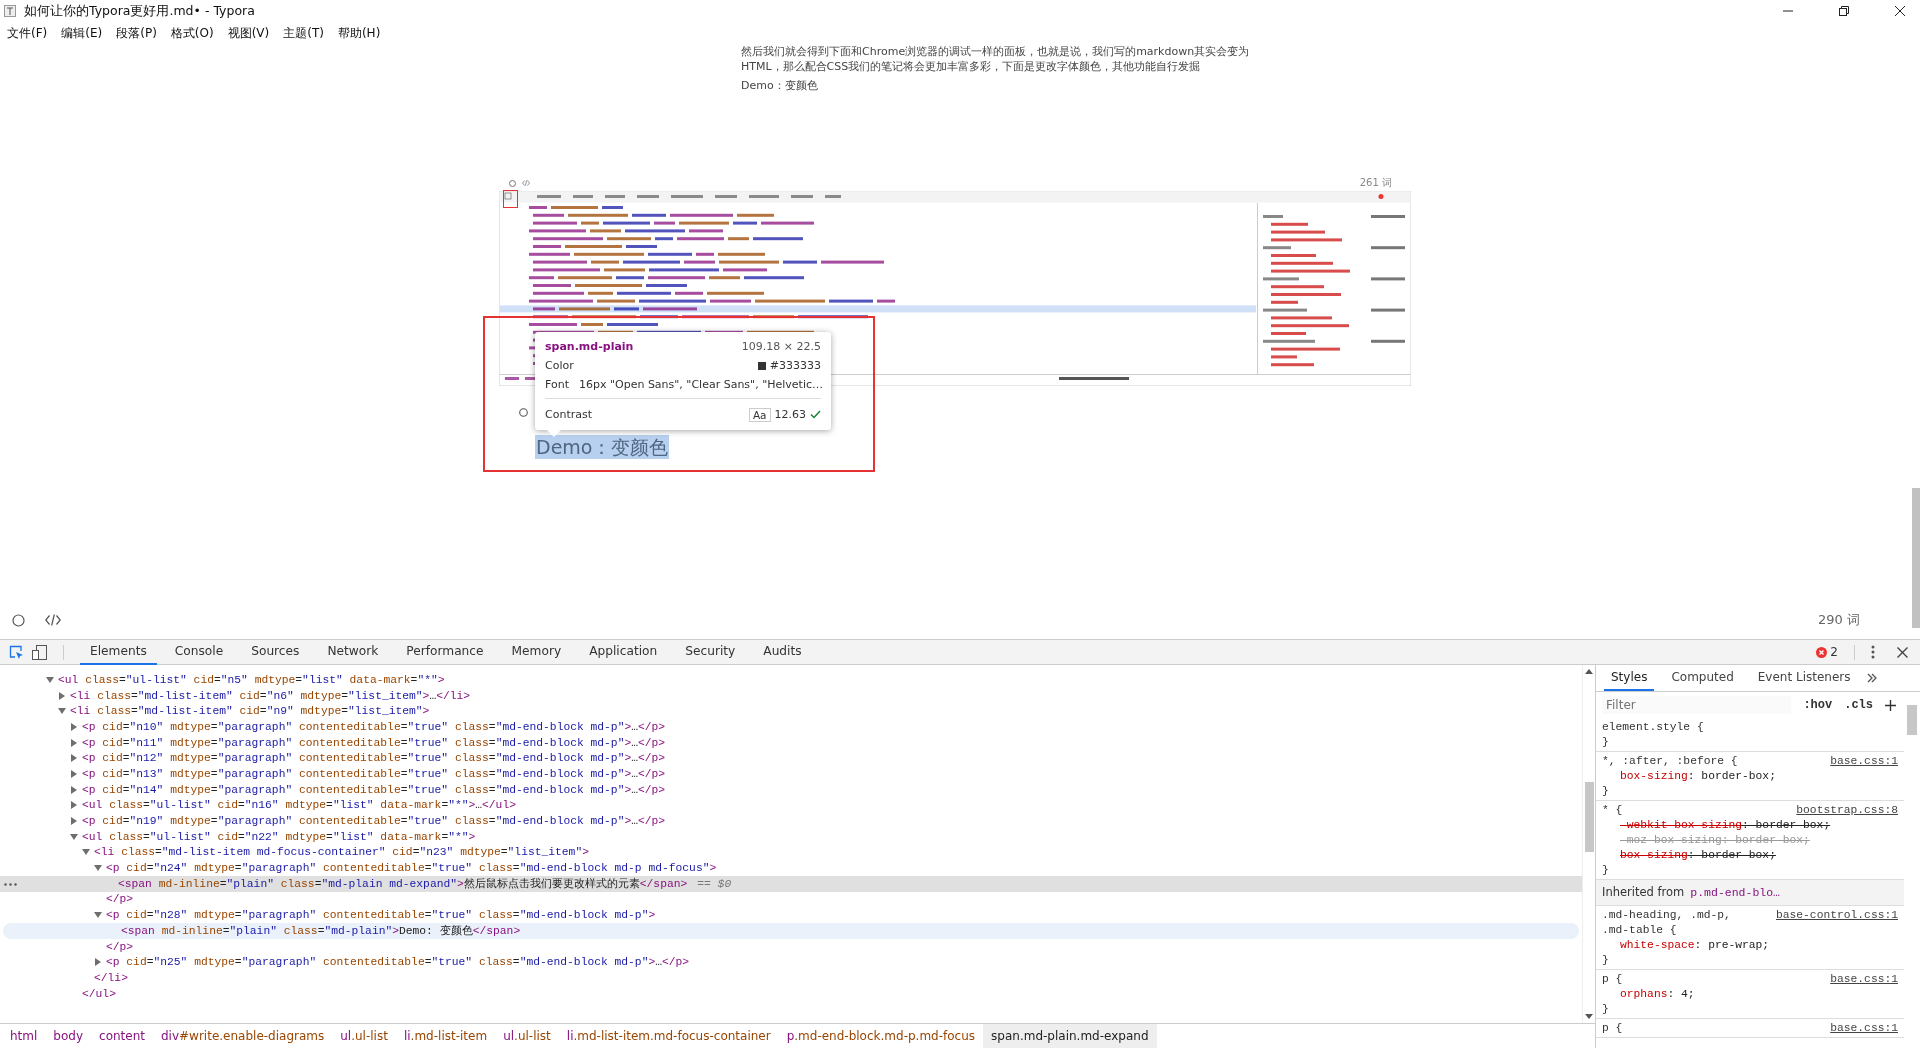  What do you see at coordinates (445, 1036) in the screenshot?
I see `breadcrumb-item: li.md-list-item` at bounding box center [445, 1036].